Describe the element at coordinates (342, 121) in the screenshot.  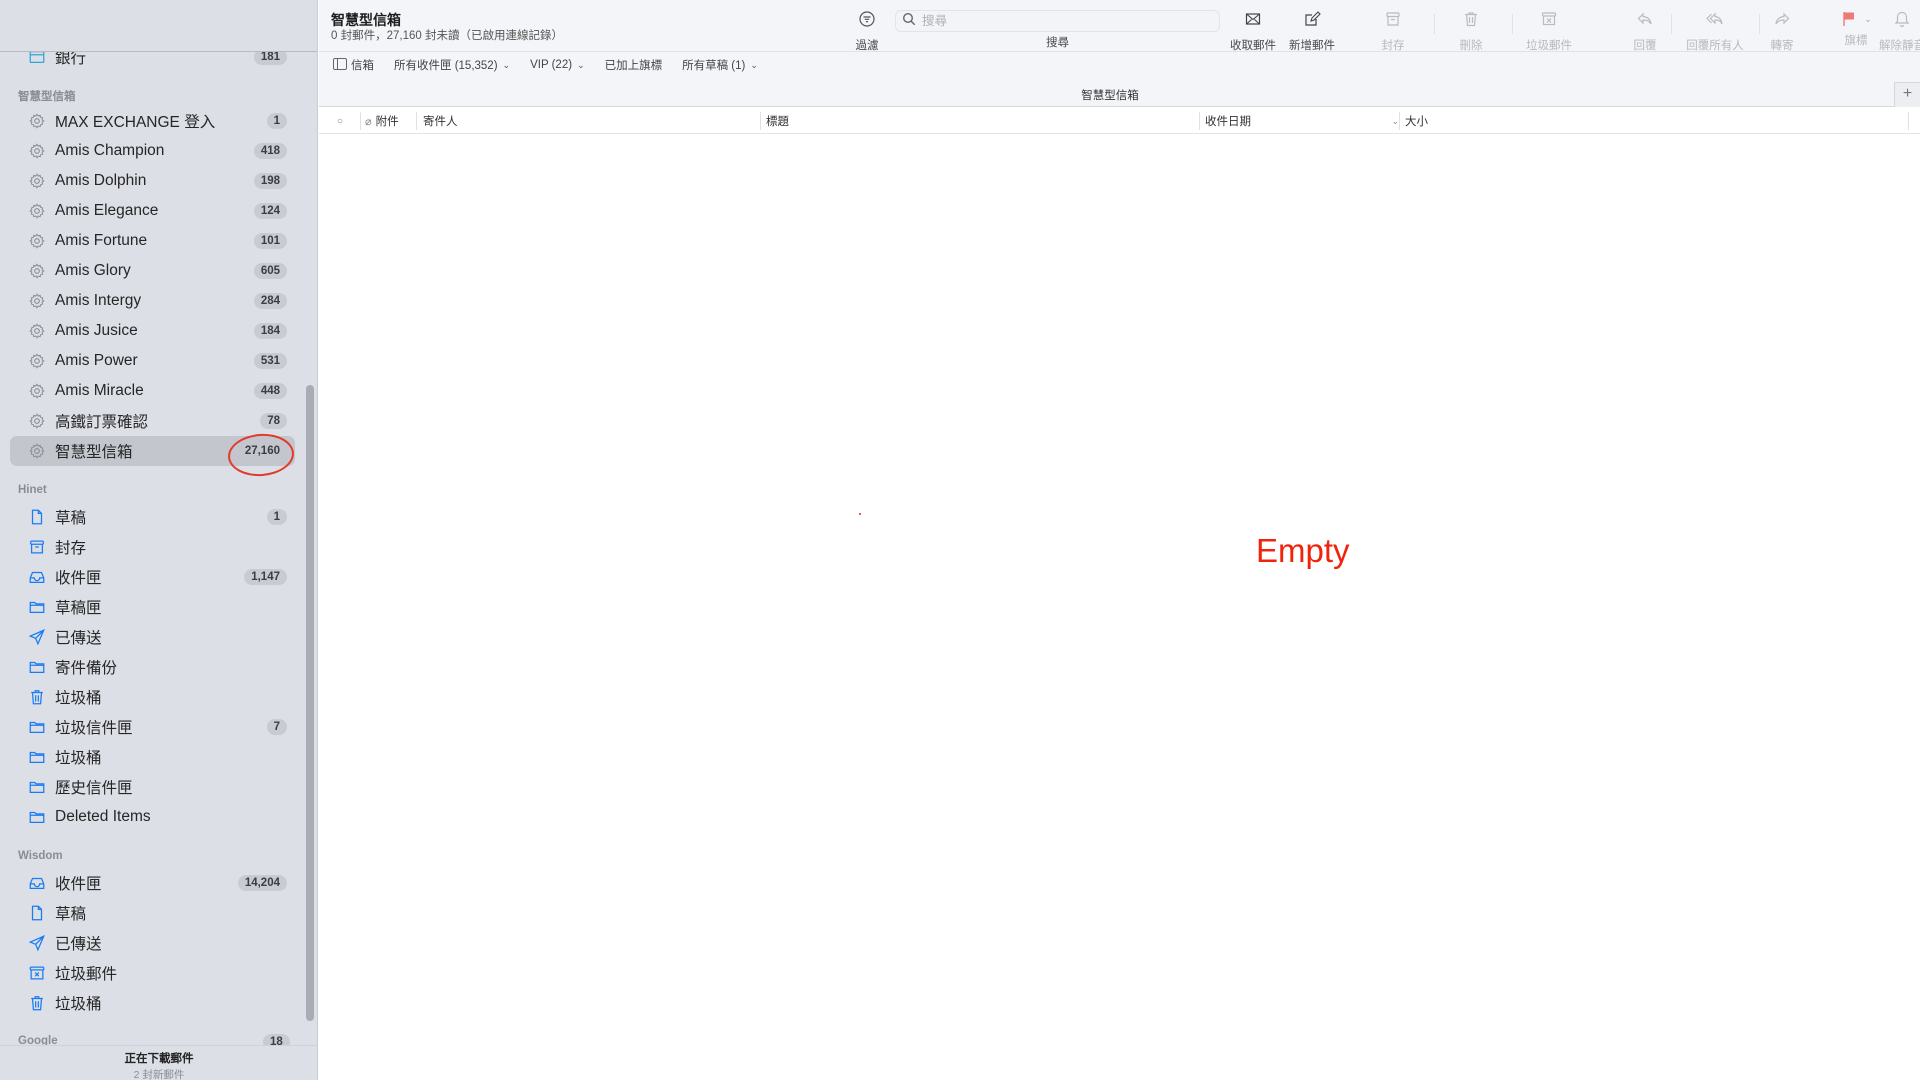
I see `column-unread: ○` at that location.